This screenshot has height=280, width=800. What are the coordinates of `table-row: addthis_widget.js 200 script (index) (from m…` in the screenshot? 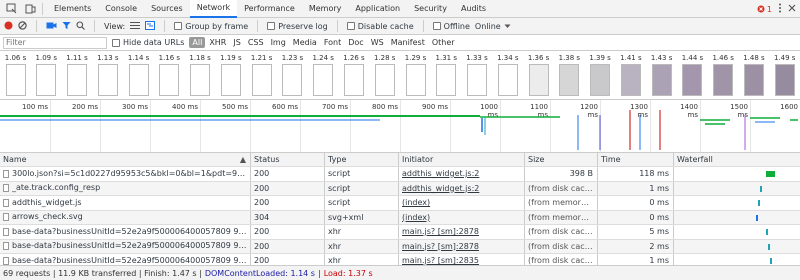 It's located at (400, 203).